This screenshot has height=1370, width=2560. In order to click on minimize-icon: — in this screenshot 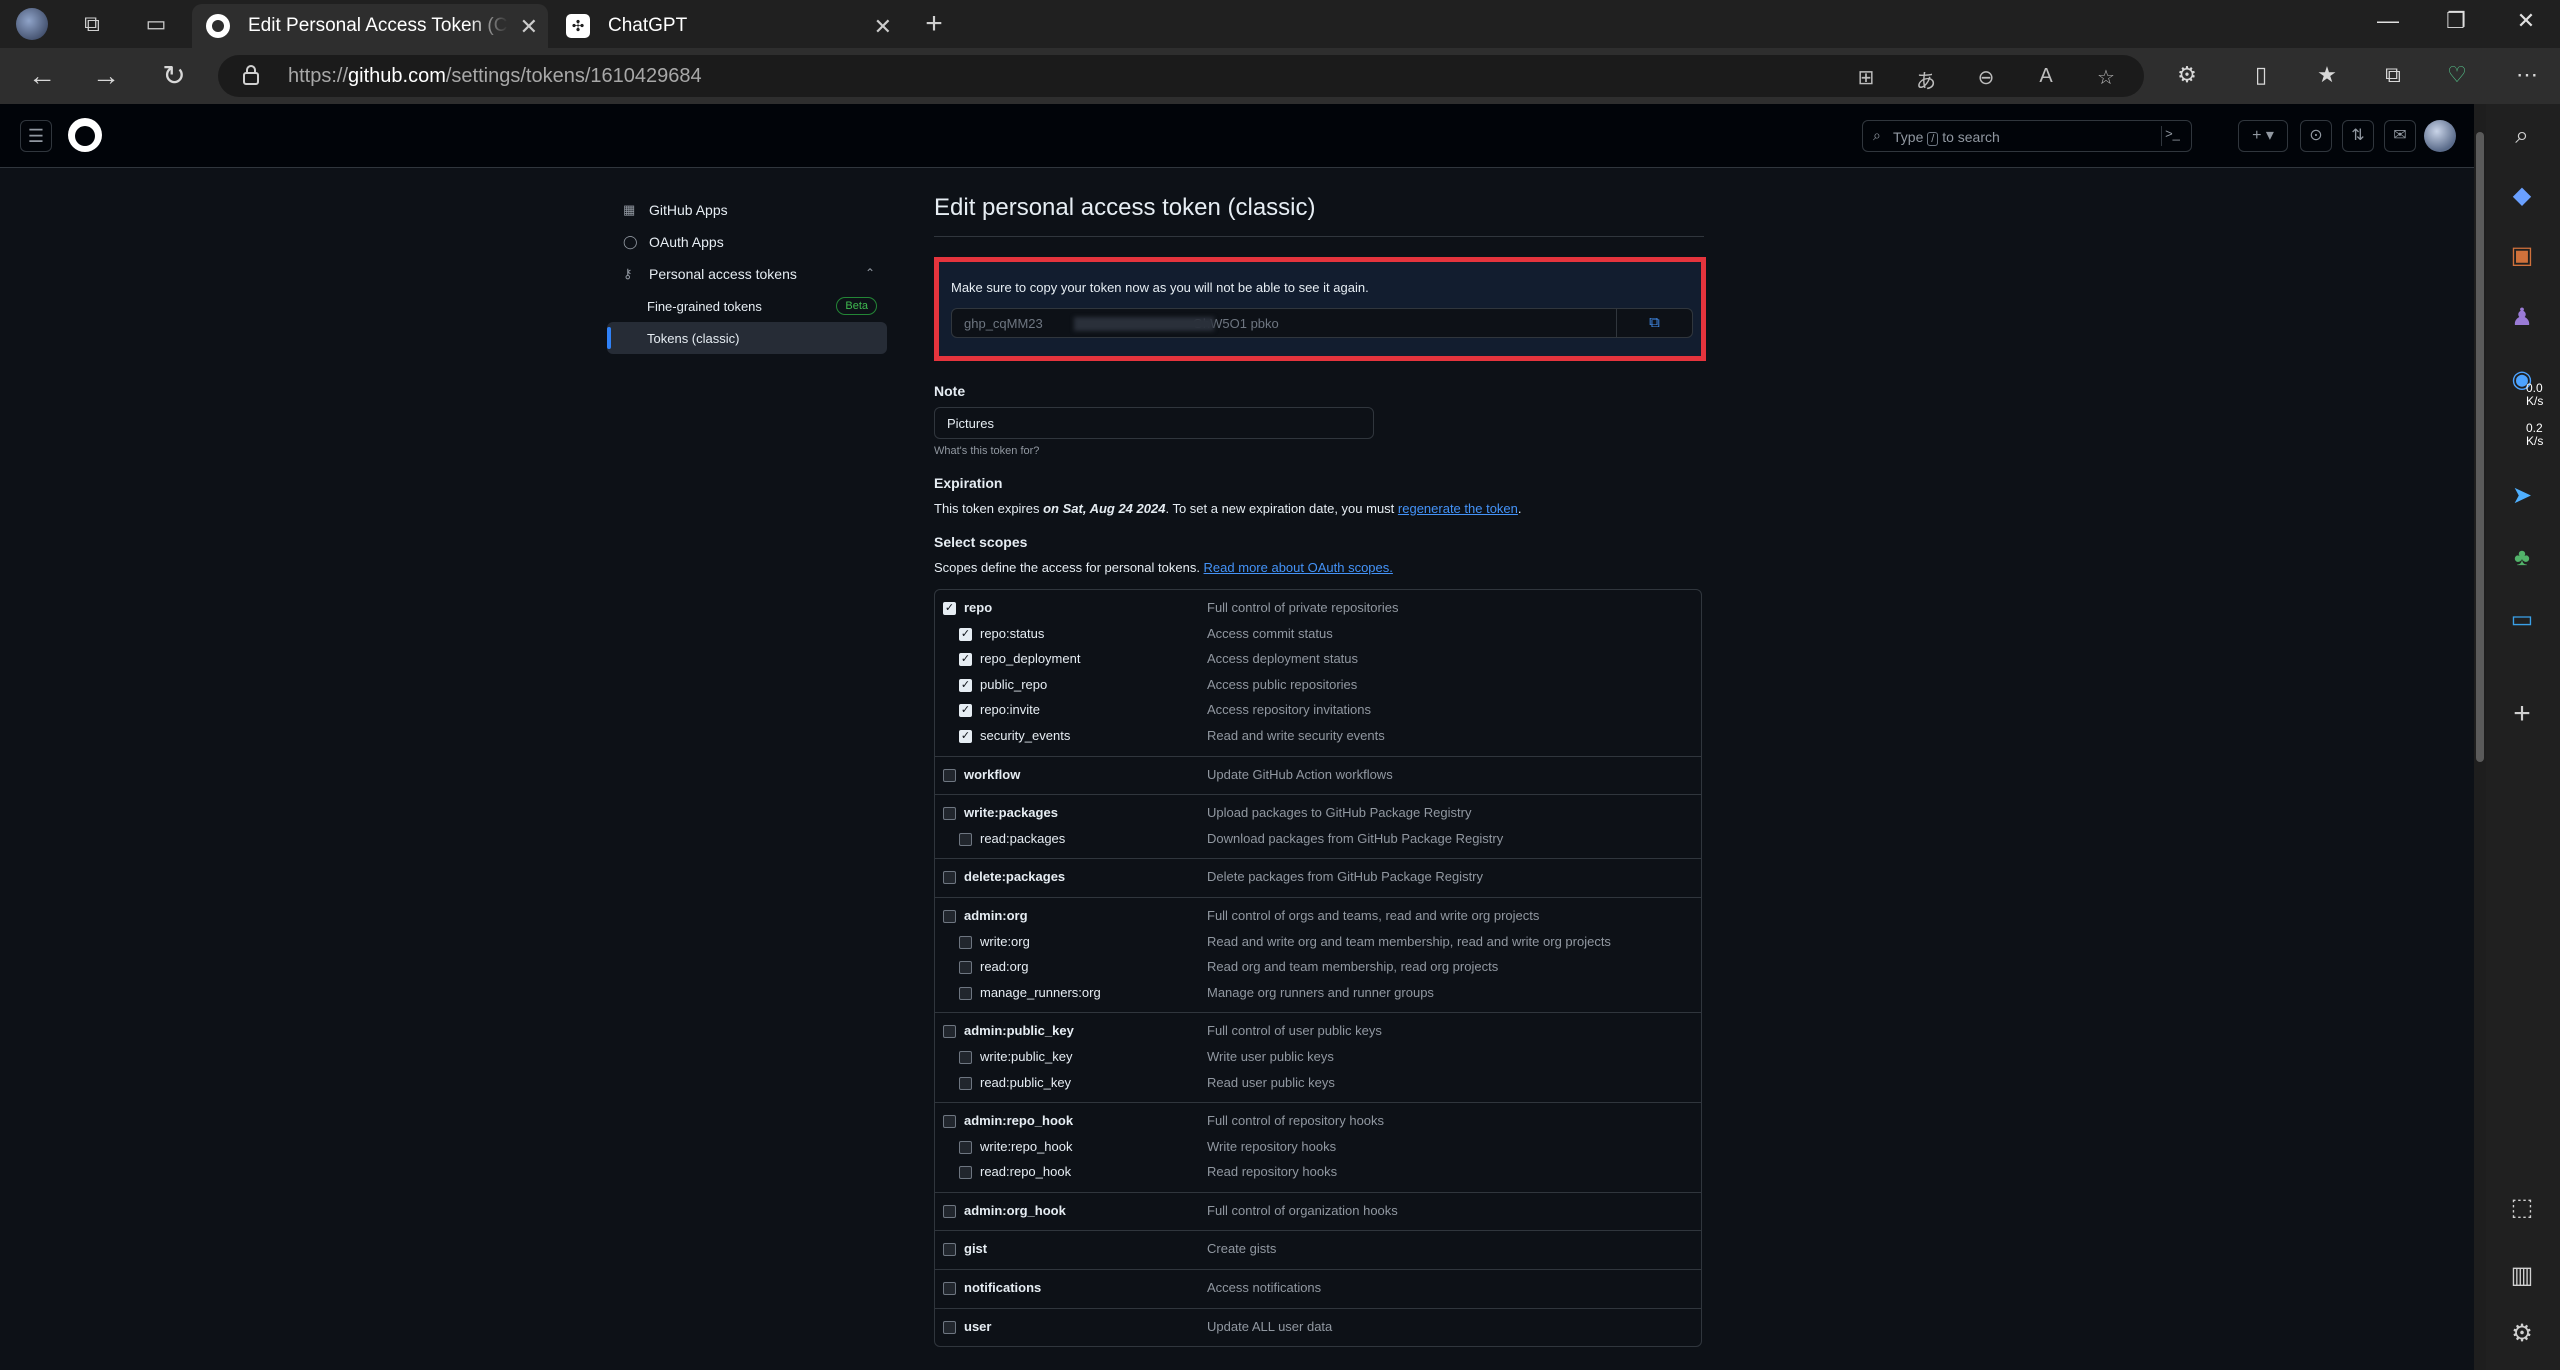, I will do `click(2388, 21)`.